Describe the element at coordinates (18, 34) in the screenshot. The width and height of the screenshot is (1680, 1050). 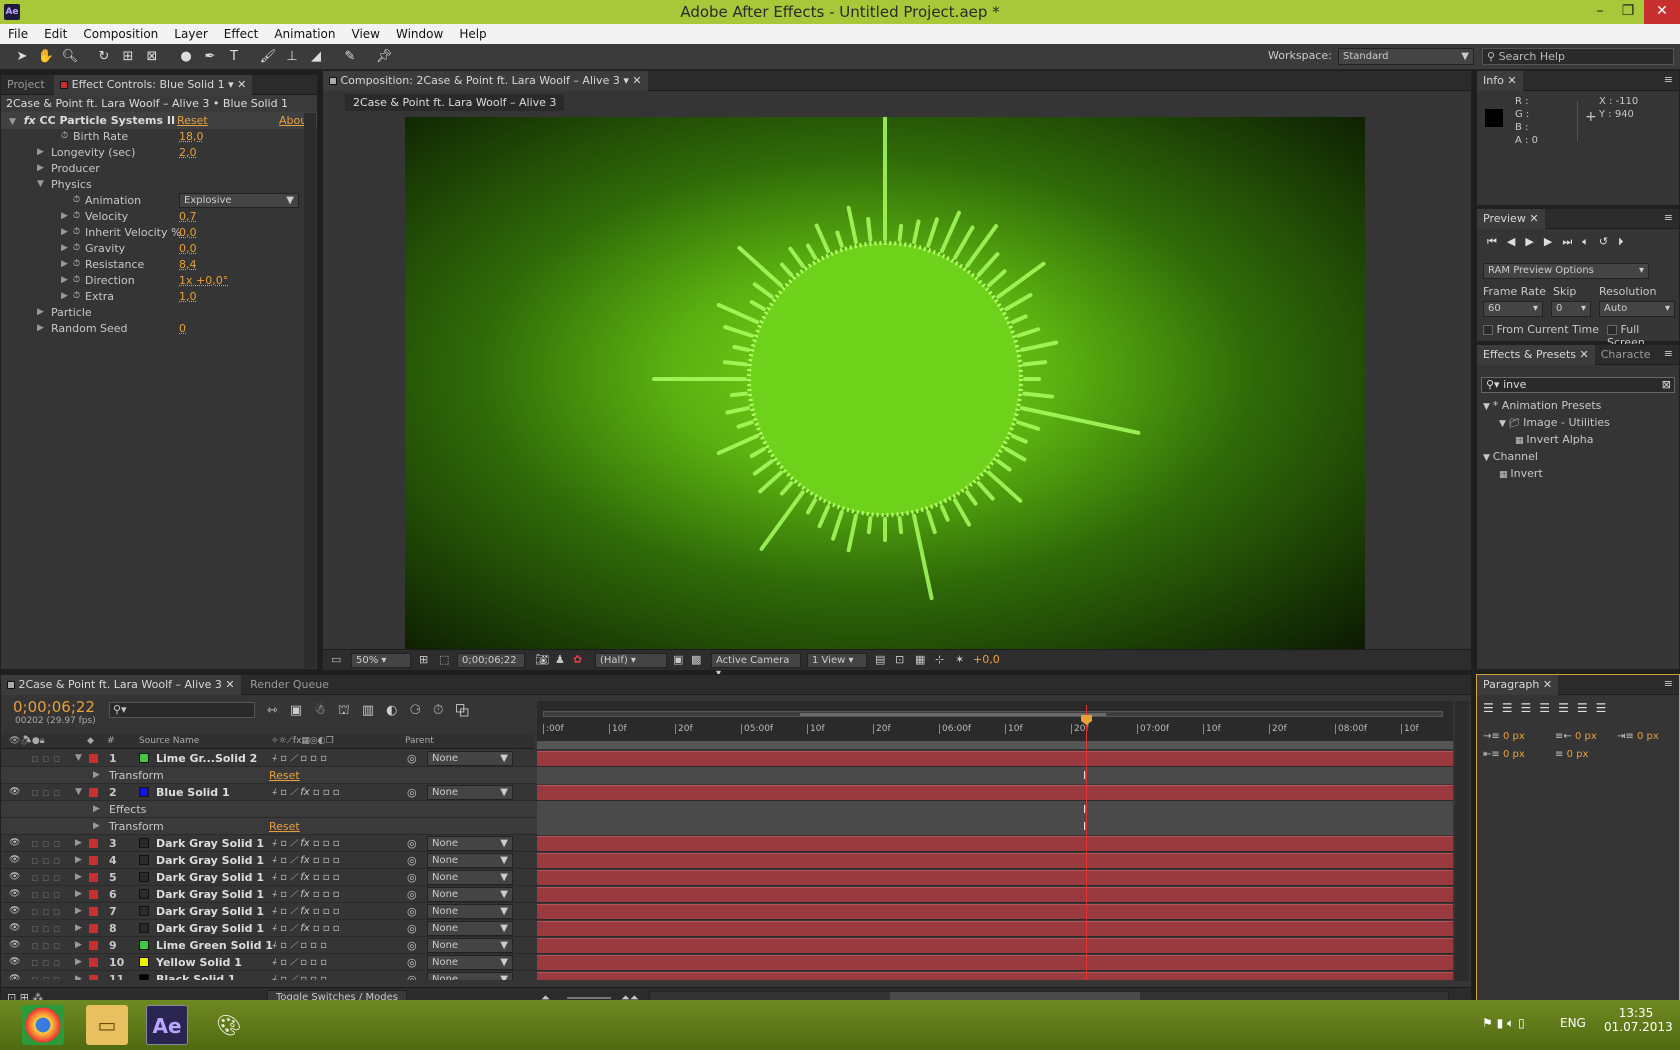
I see `menu-file: File` at that location.